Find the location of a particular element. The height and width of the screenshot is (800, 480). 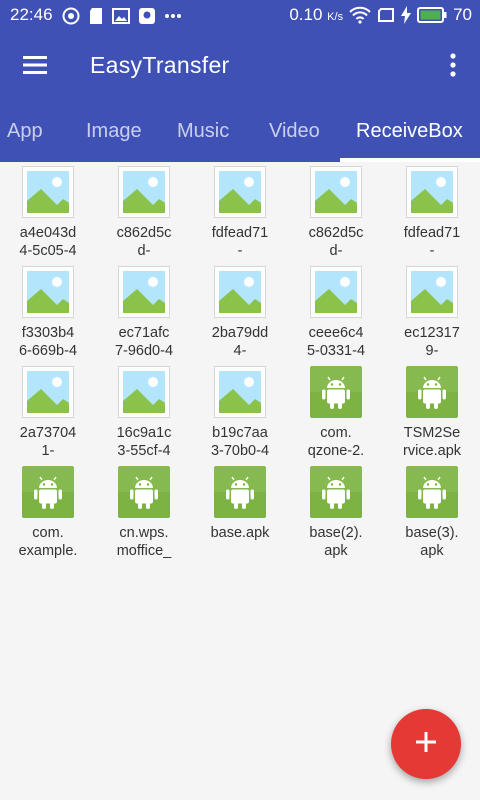

file-name-line: a4e043d is located at coordinates (48, 233).